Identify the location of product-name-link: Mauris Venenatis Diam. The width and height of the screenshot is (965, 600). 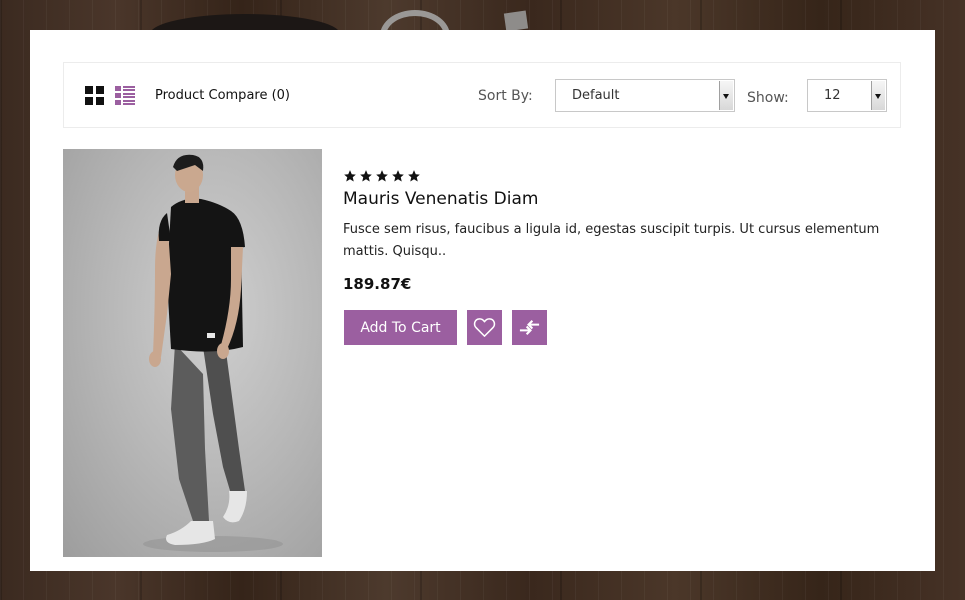
(440, 199).